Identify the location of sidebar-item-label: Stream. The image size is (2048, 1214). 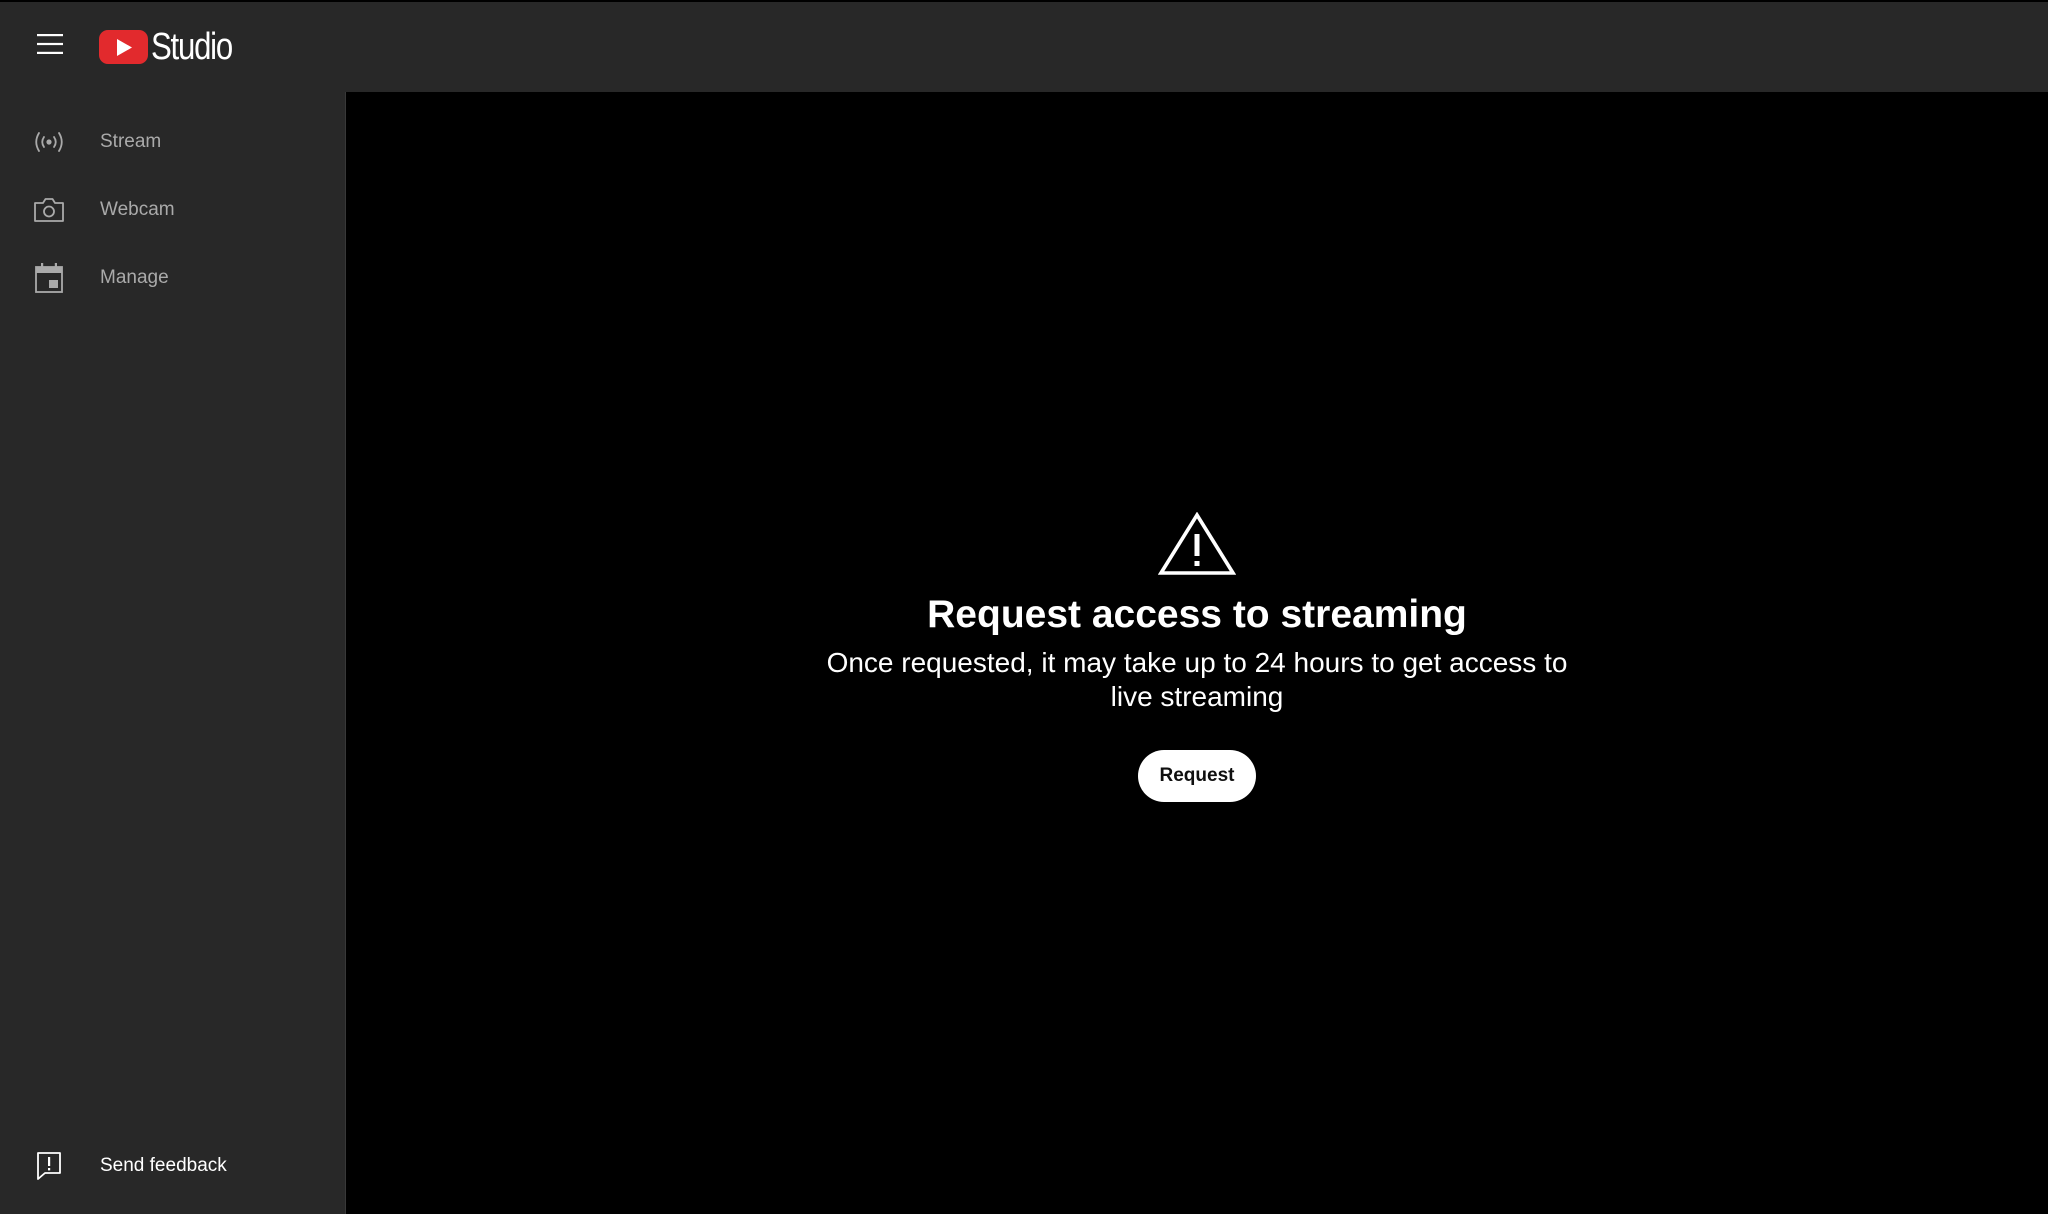
(131, 141).